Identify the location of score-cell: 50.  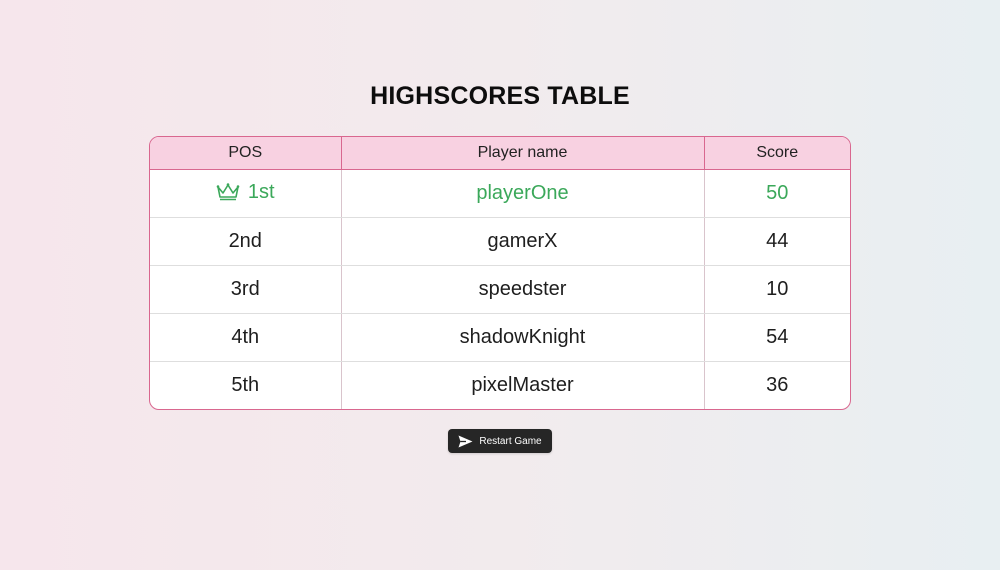
(776, 193).